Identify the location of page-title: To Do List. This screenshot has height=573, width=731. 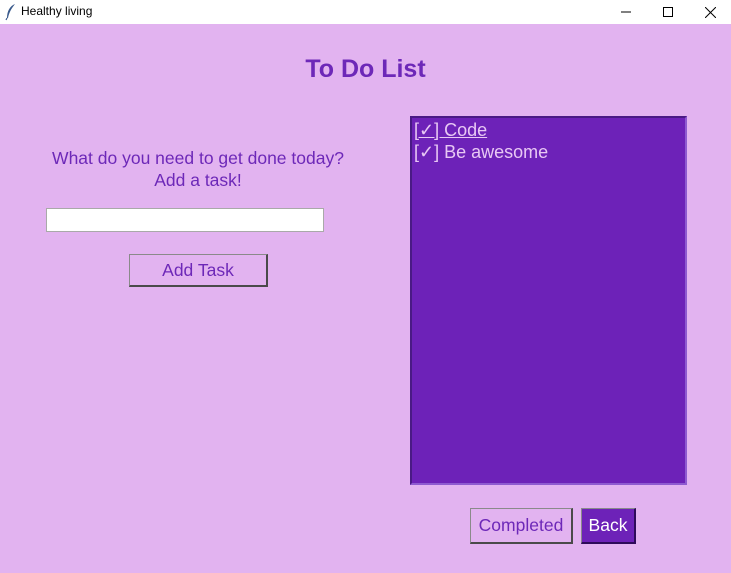
(365, 69).